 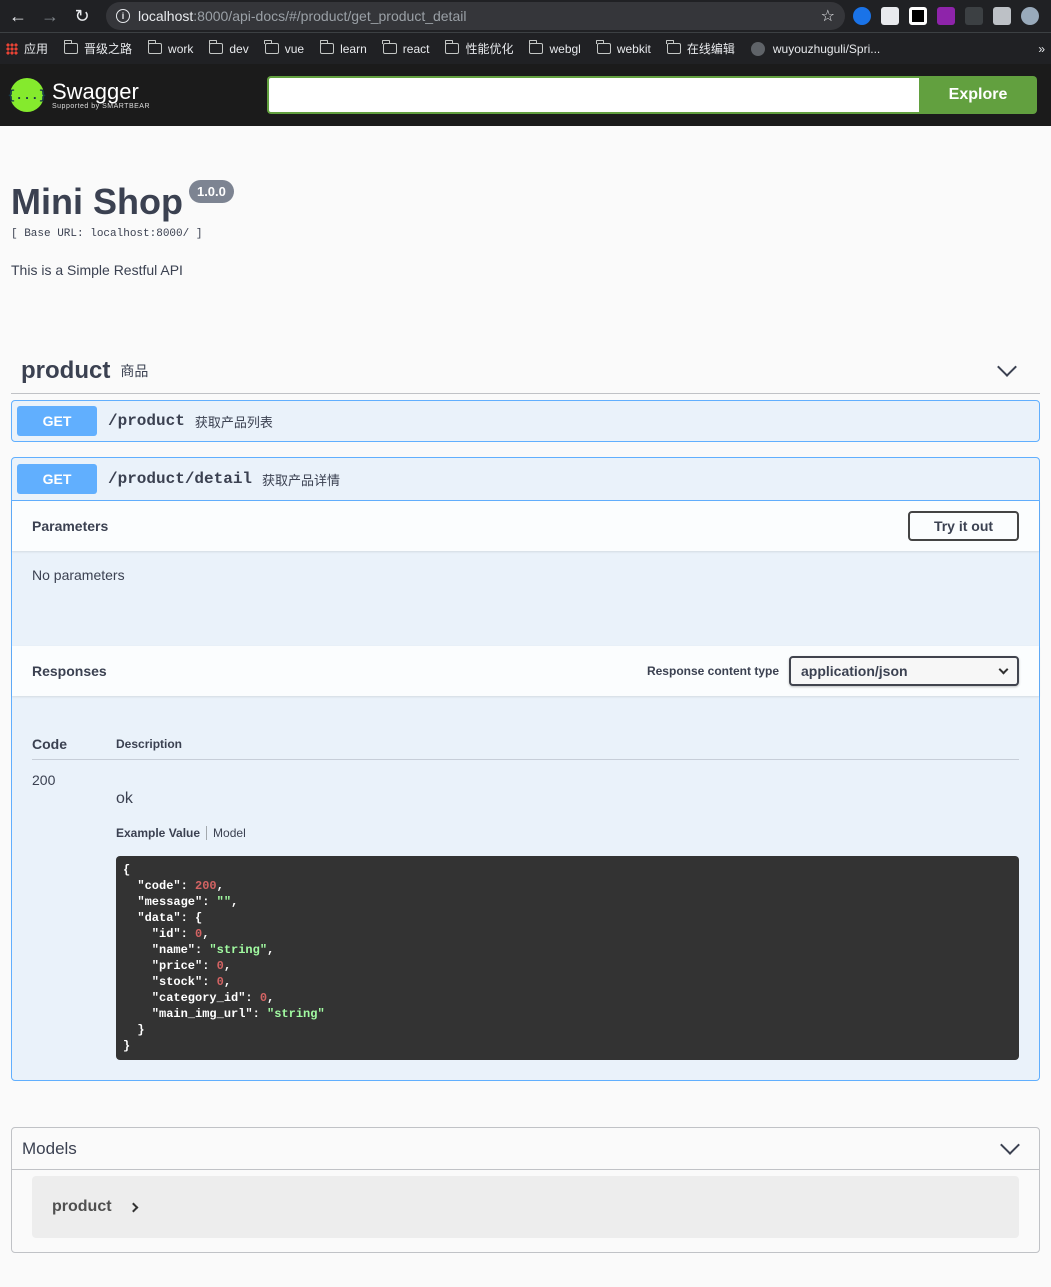 What do you see at coordinates (1041, 49) in the screenshot?
I see `more-bookmarks-button: »` at bounding box center [1041, 49].